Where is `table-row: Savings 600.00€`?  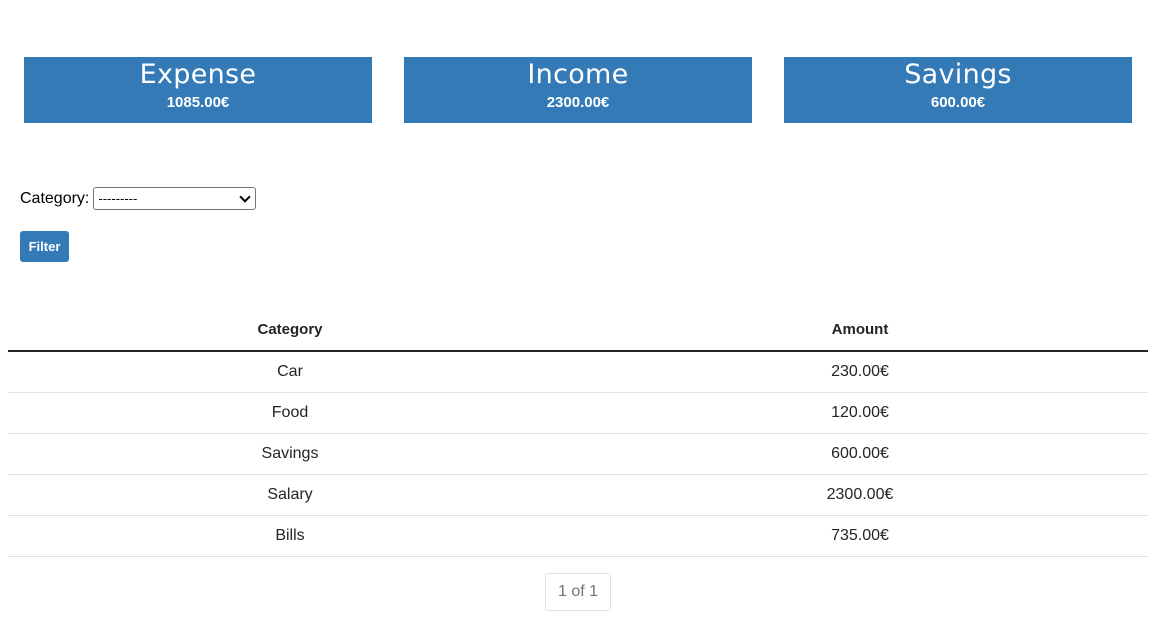
table-row: Savings 600.00€ is located at coordinates (578, 454).